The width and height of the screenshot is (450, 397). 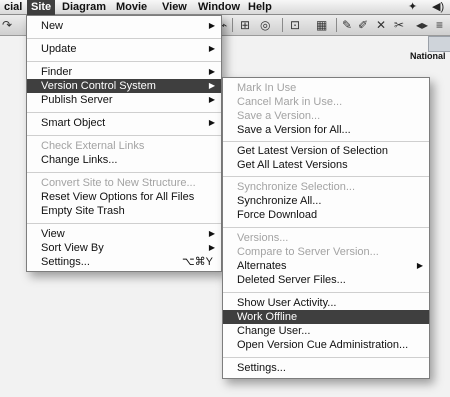 I want to click on target-icon: ◎, so click(x=265, y=25).